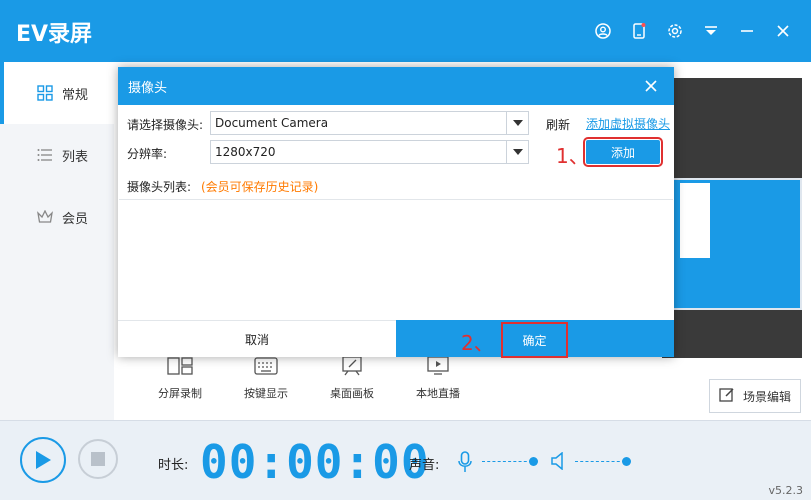 This screenshot has width=811, height=500. Describe the element at coordinates (600, 462) in the screenshot. I see `speaker-volume-slider` at that location.